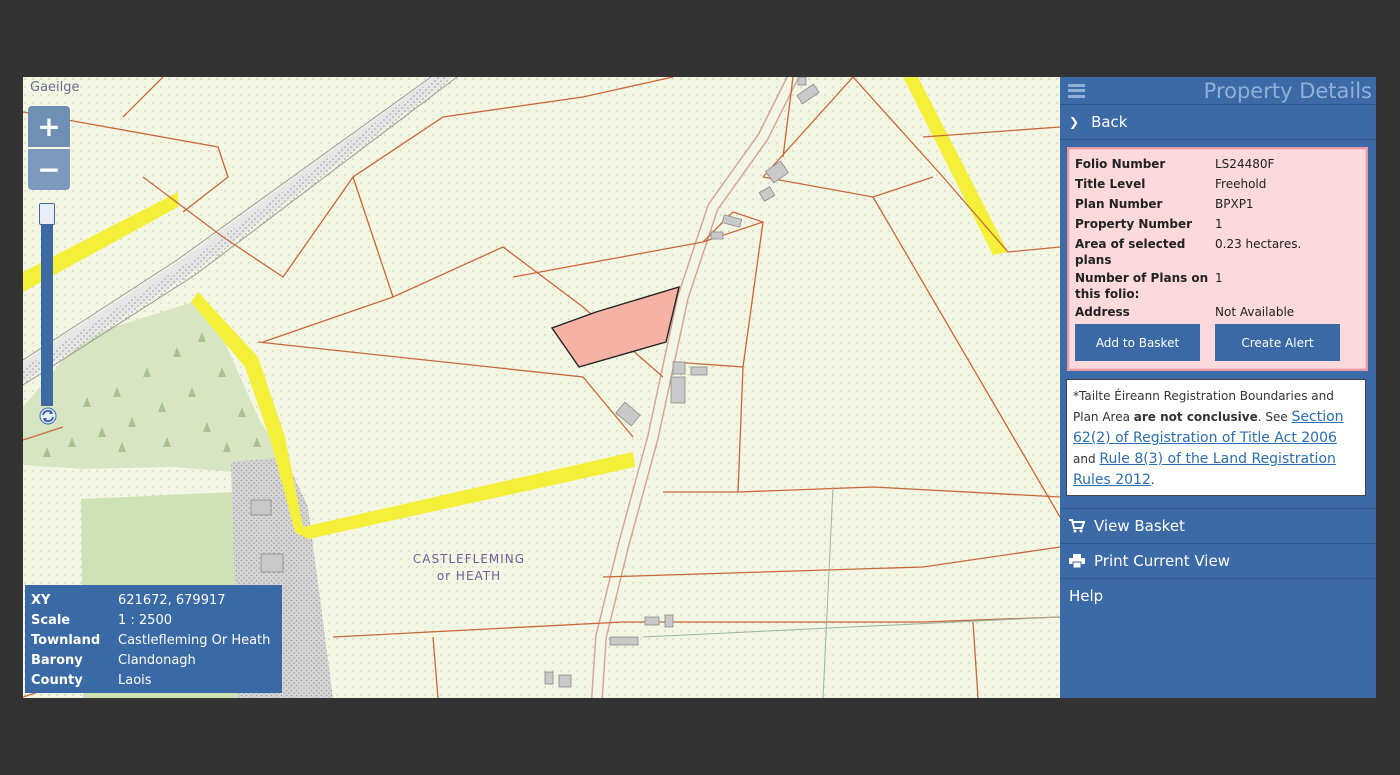 This screenshot has width=1400, height=775. Describe the element at coordinates (1241, 184) in the screenshot. I see `title-level-value: Freehold` at that location.